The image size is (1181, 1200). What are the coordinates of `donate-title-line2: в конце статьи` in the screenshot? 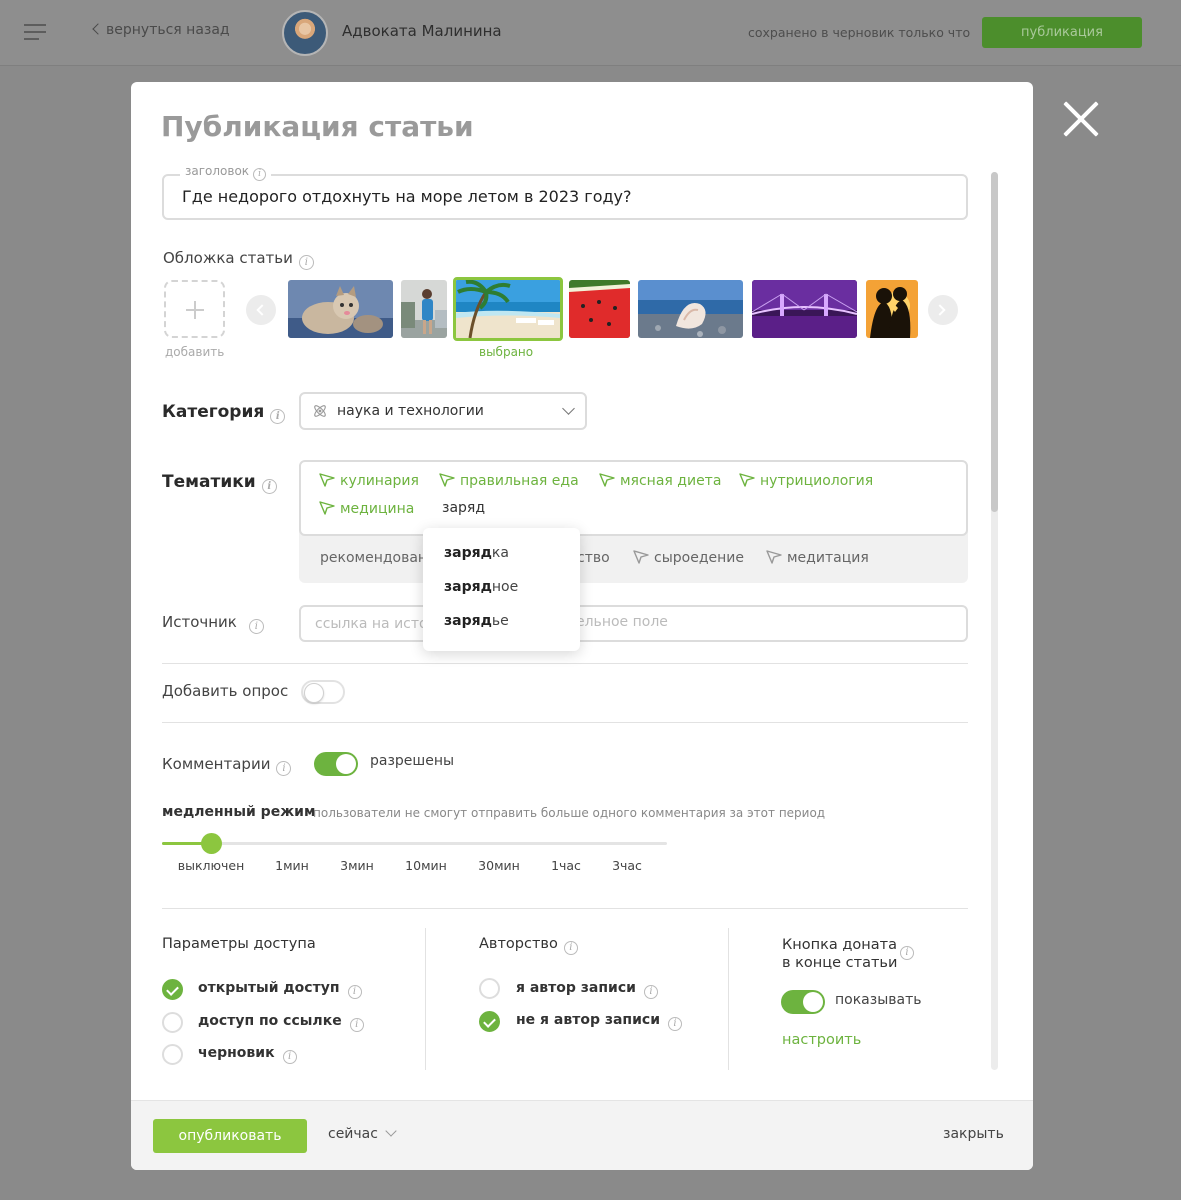 It's located at (840, 963).